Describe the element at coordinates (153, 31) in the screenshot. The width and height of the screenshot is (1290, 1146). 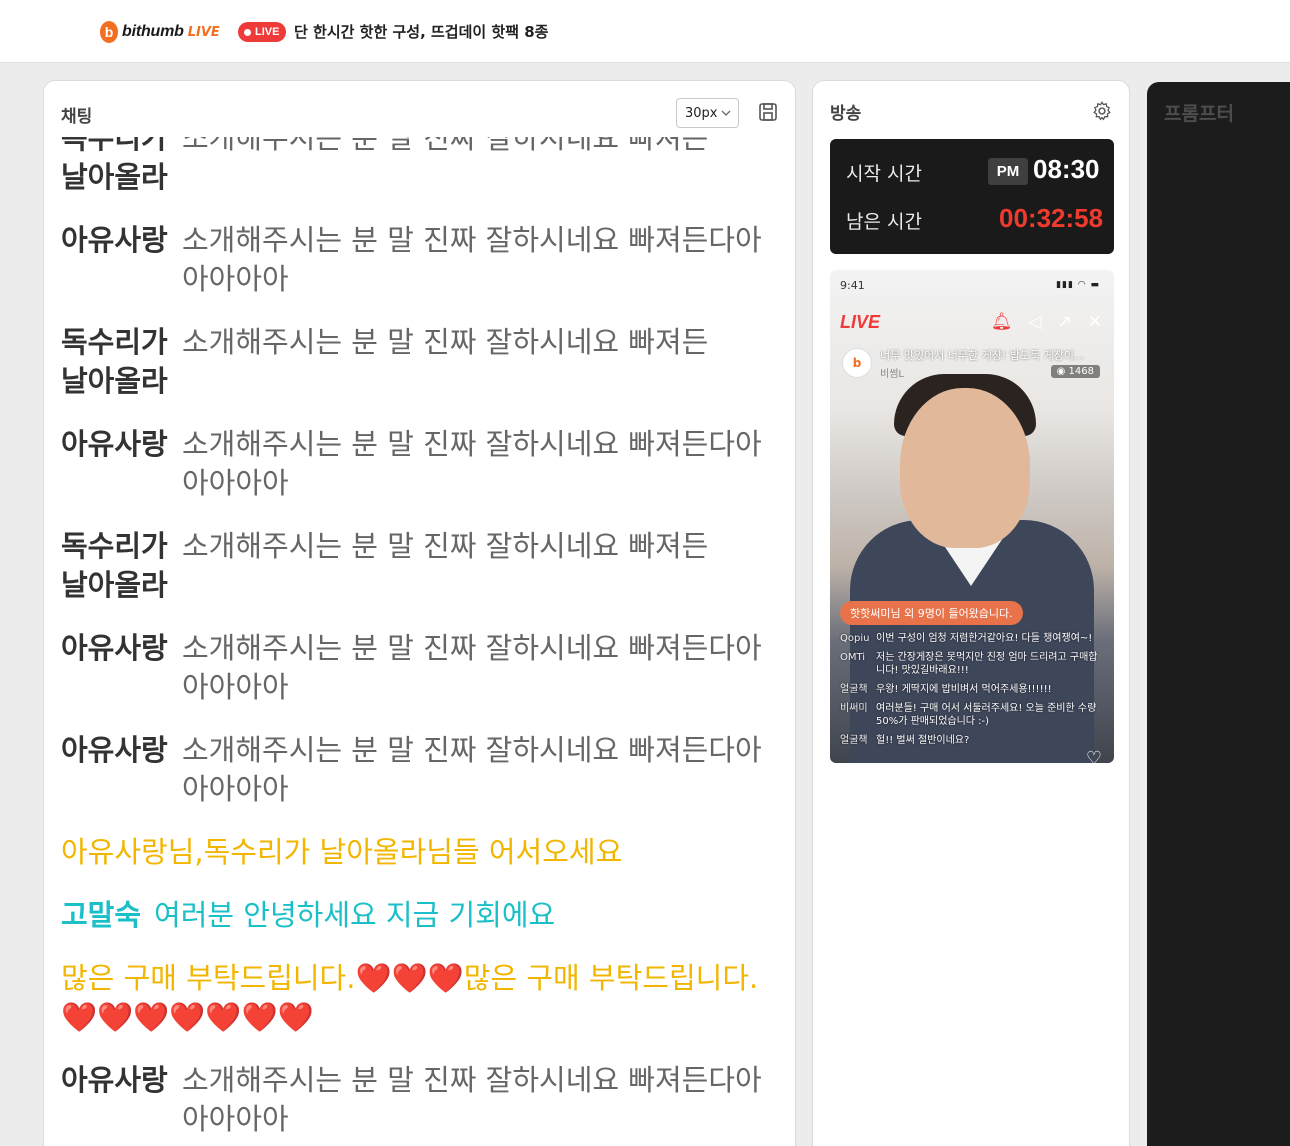
I see `logo-text: bithumb` at that location.